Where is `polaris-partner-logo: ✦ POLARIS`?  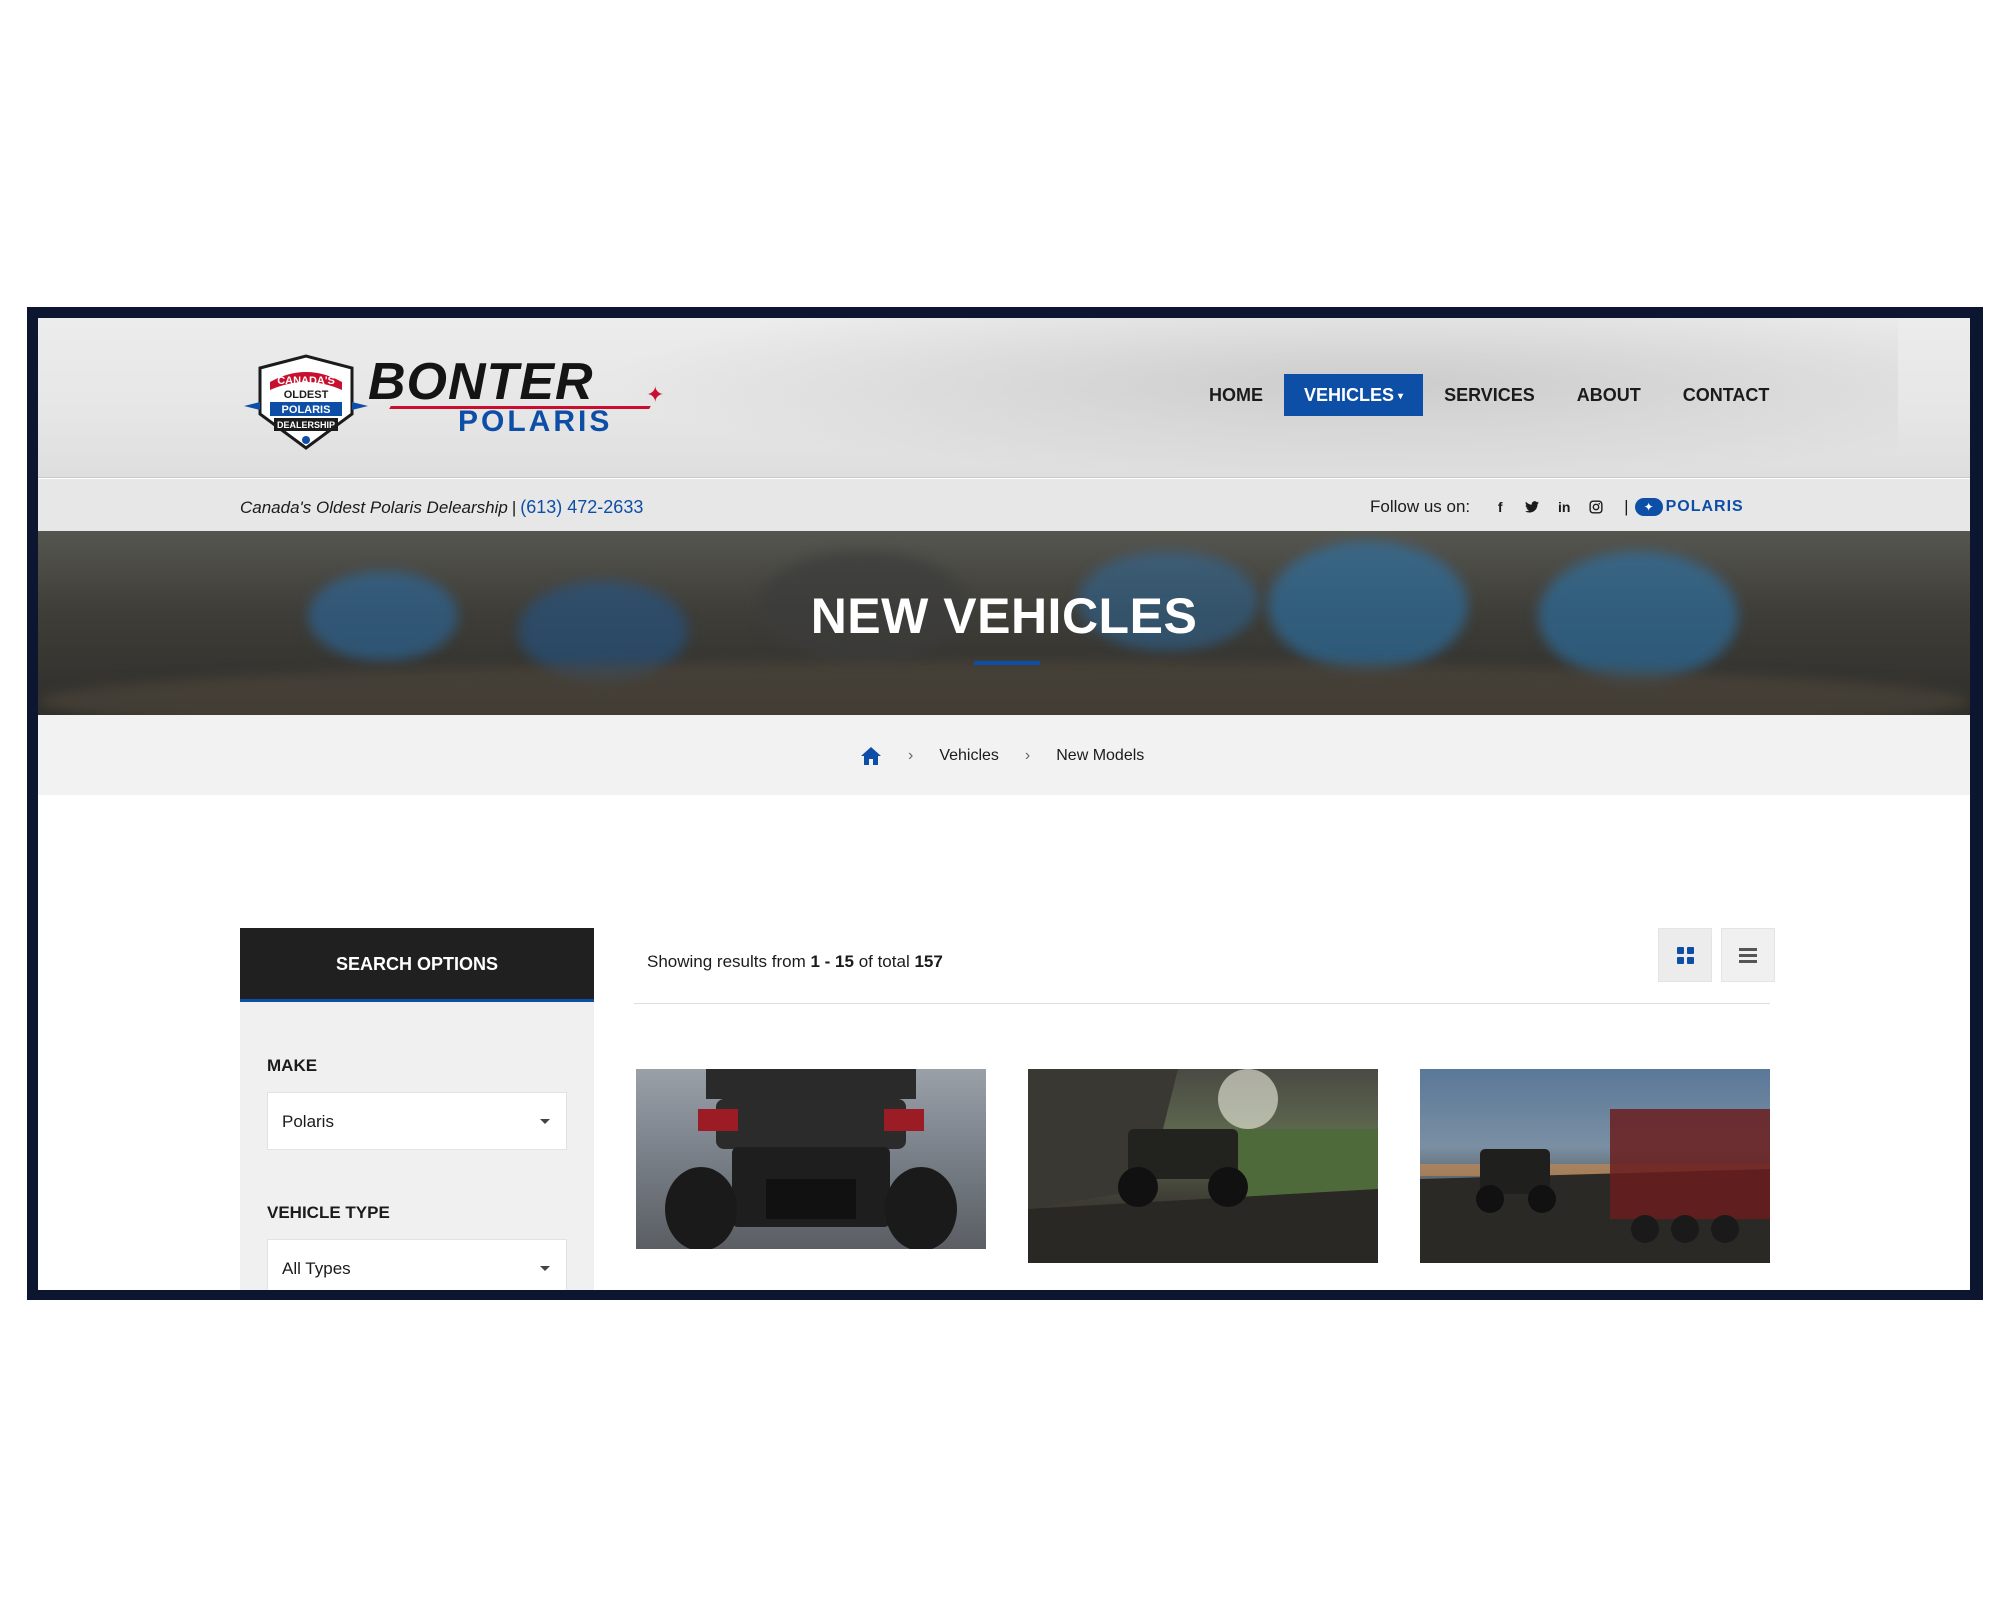 polaris-partner-logo: ✦ POLARIS is located at coordinates (1689, 507).